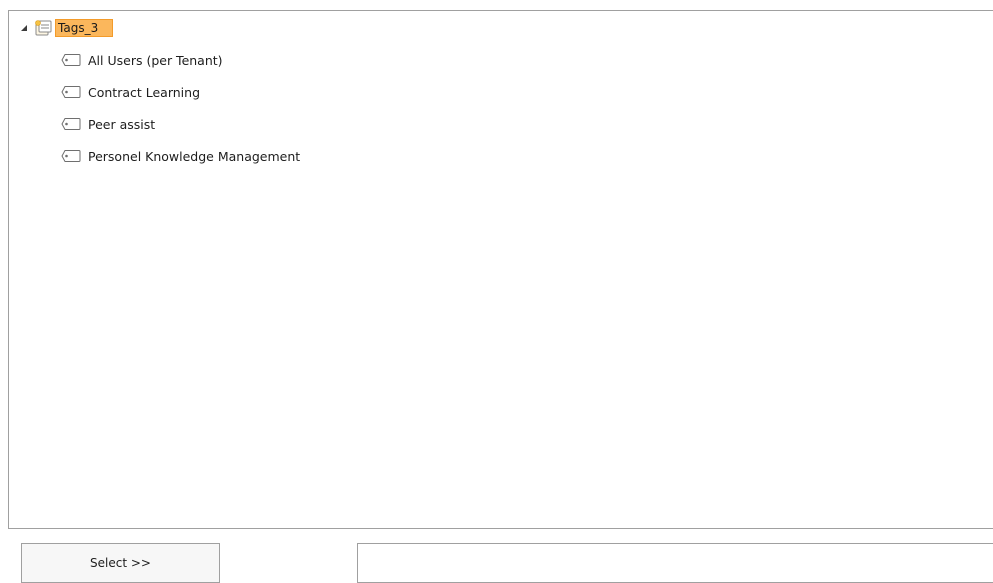 Image resolution: width=993 pixels, height=583 pixels. Describe the element at coordinates (43, 28) in the screenshot. I see `tags-folder-icon` at that location.